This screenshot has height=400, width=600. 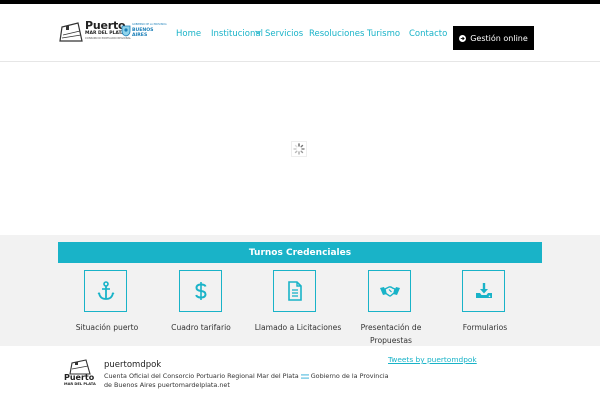 What do you see at coordinates (299, 149) in the screenshot?
I see `loading-spinner-icon` at bounding box center [299, 149].